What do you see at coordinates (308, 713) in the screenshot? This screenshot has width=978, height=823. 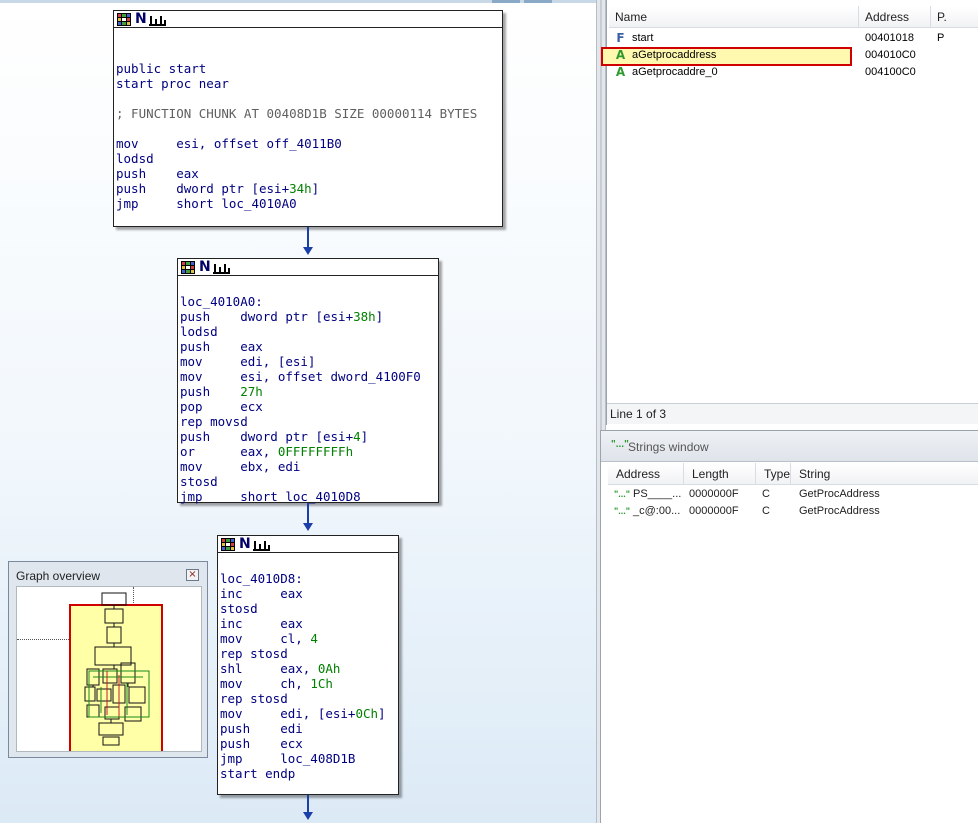 I see `code-line: mov edi, [esi+0Ch]` at bounding box center [308, 713].